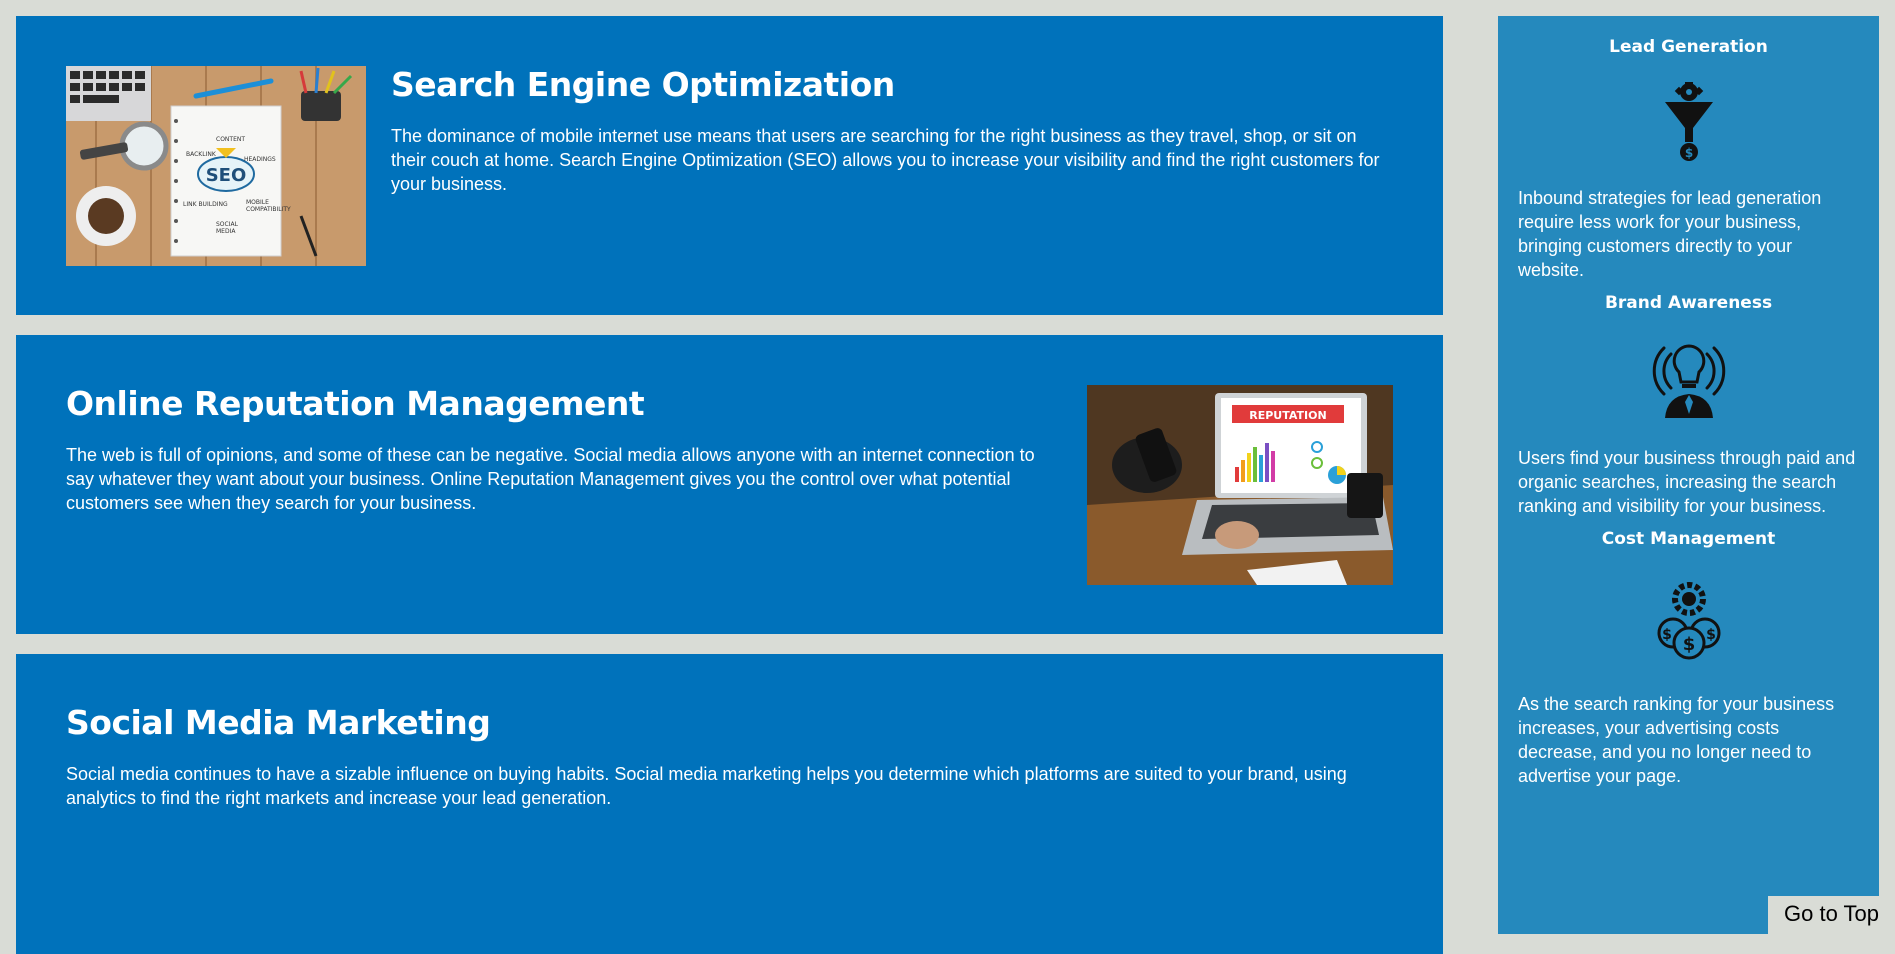 This screenshot has width=1895, height=954. I want to click on svg-text: SOCIAL, so click(227, 224).